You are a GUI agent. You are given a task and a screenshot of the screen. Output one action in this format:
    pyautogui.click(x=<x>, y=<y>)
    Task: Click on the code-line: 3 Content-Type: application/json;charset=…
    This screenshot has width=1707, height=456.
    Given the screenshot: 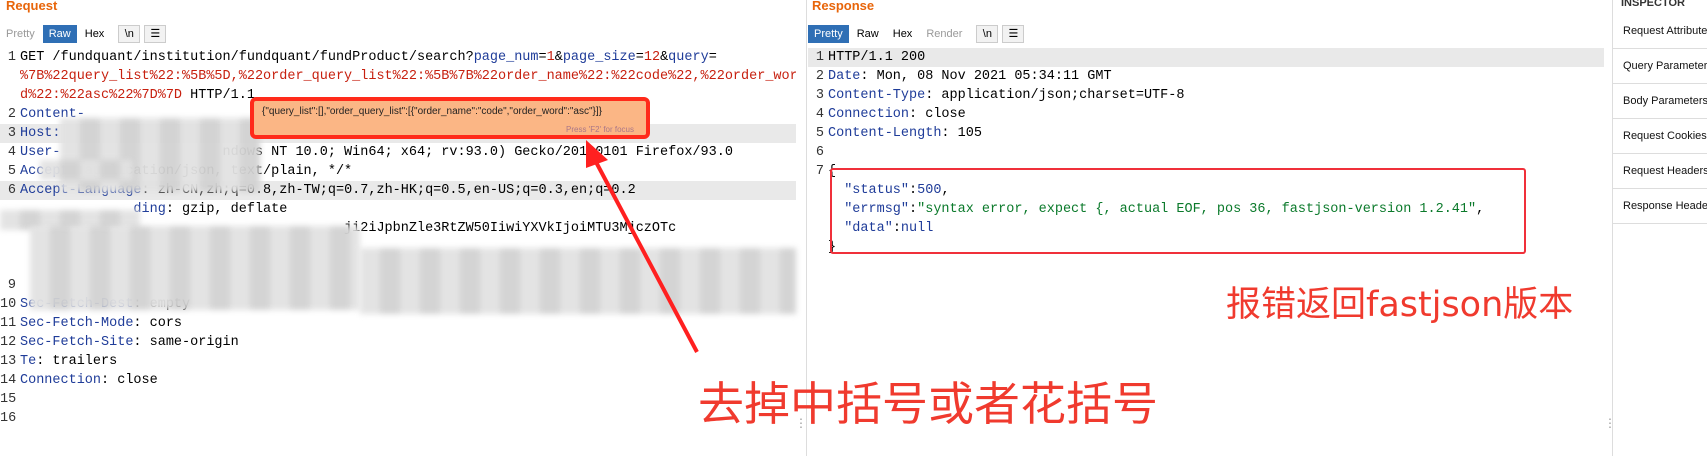 What is the action you would take?
    pyautogui.click(x=1206, y=95)
    